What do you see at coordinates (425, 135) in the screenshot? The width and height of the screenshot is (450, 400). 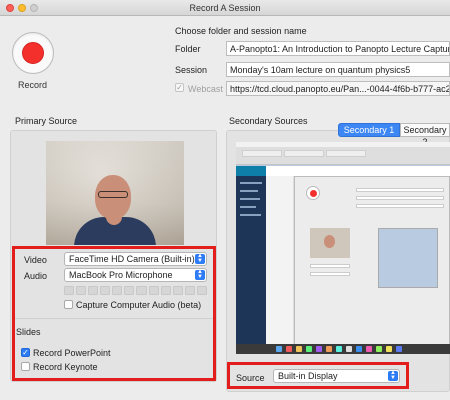 I see `tab-secondary-2: Secondary 2` at bounding box center [425, 135].